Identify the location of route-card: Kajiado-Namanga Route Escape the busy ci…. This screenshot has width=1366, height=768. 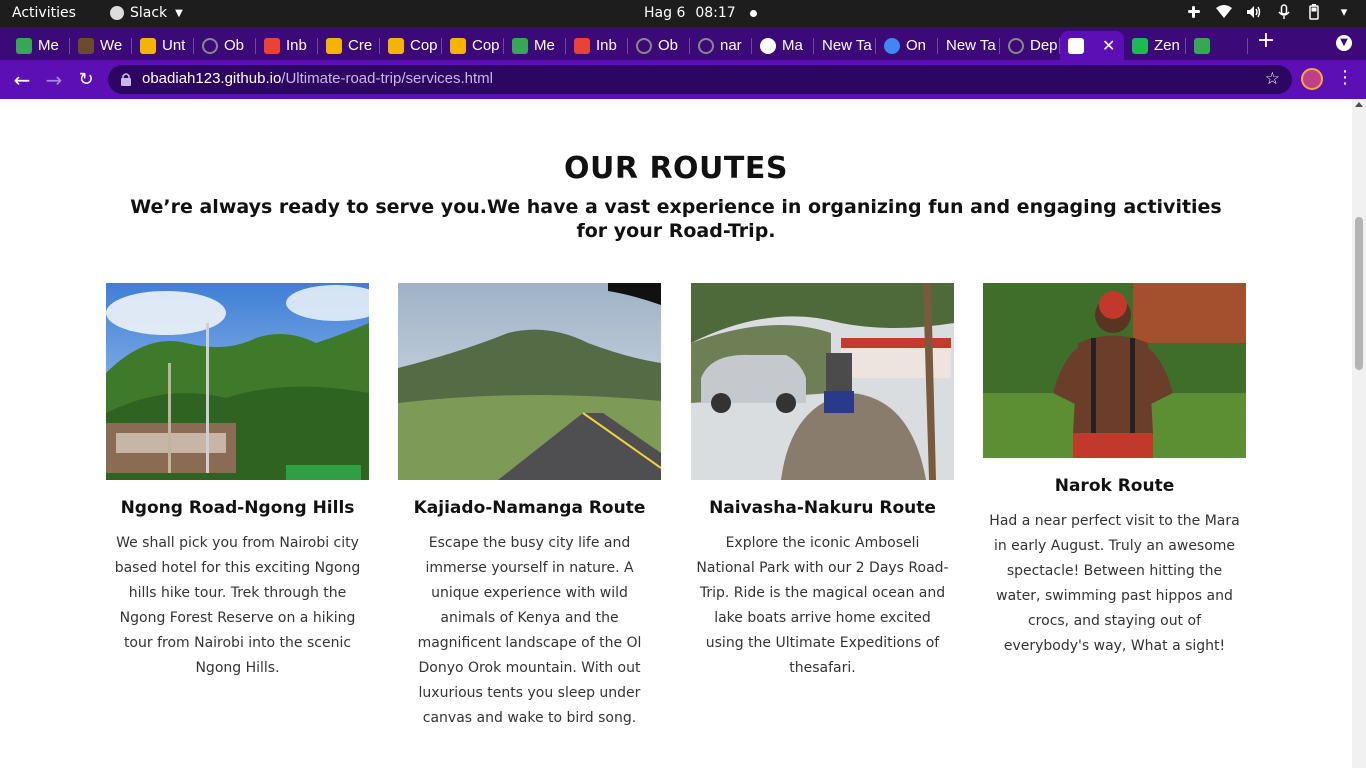
(529, 507).